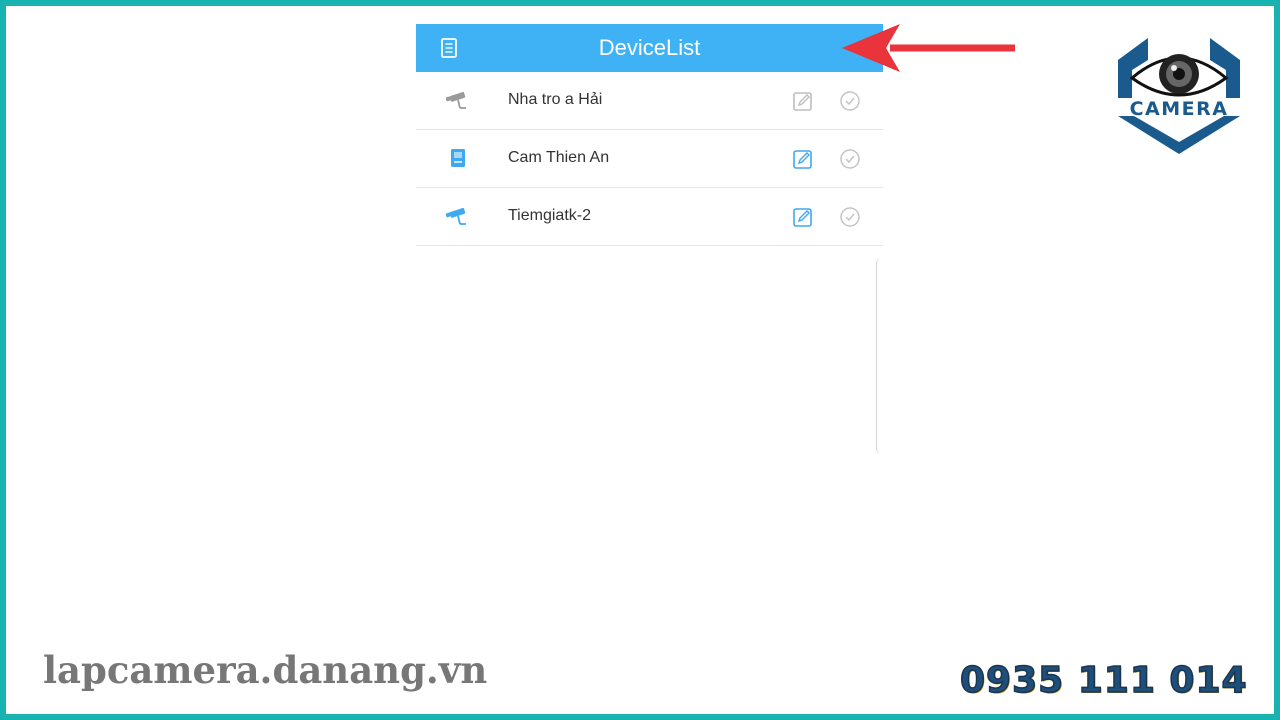  Describe the element at coordinates (1179, 96) in the screenshot. I see `camera-logo-icon` at that location.